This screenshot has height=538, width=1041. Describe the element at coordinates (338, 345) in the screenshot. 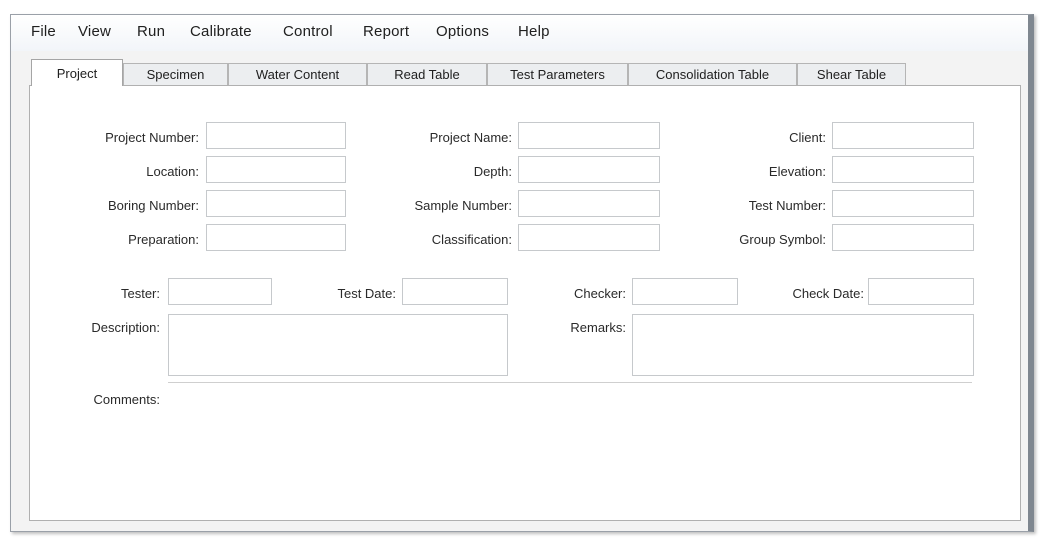

I see `description-field` at that location.